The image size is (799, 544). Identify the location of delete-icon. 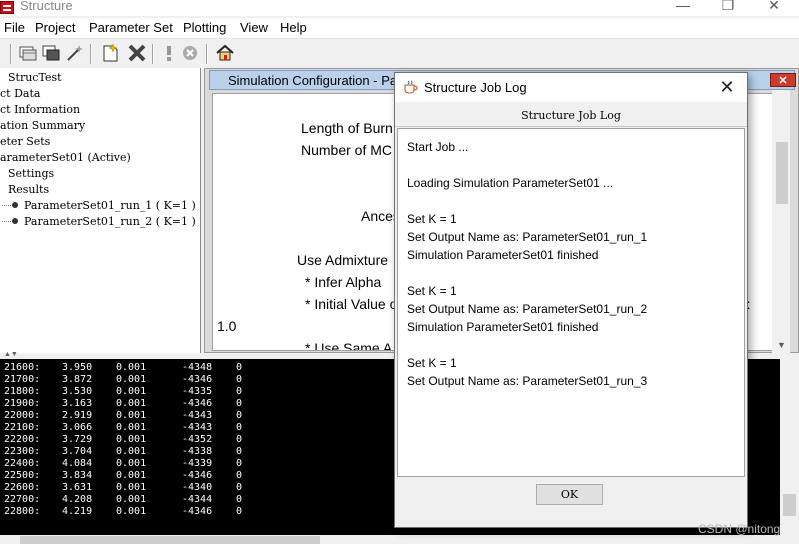
(137, 53).